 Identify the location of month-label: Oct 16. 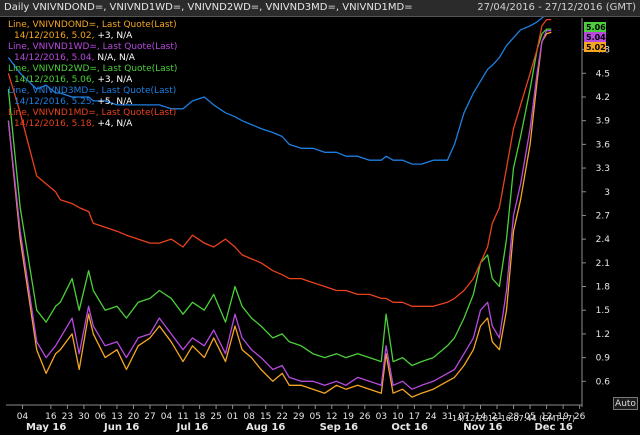
(409, 427).